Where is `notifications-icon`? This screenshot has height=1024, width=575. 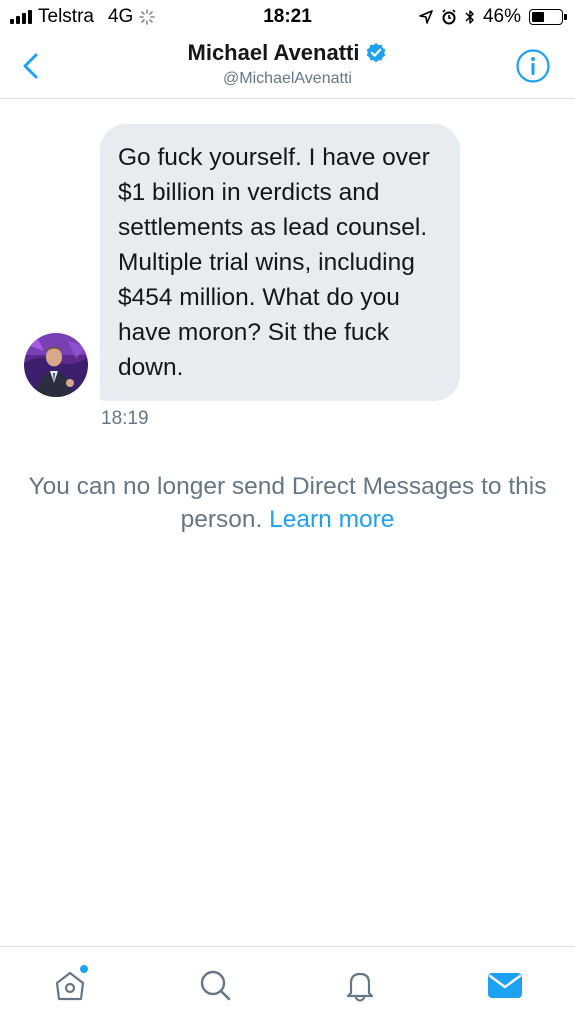 notifications-icon is located at coordinates (360, 987).